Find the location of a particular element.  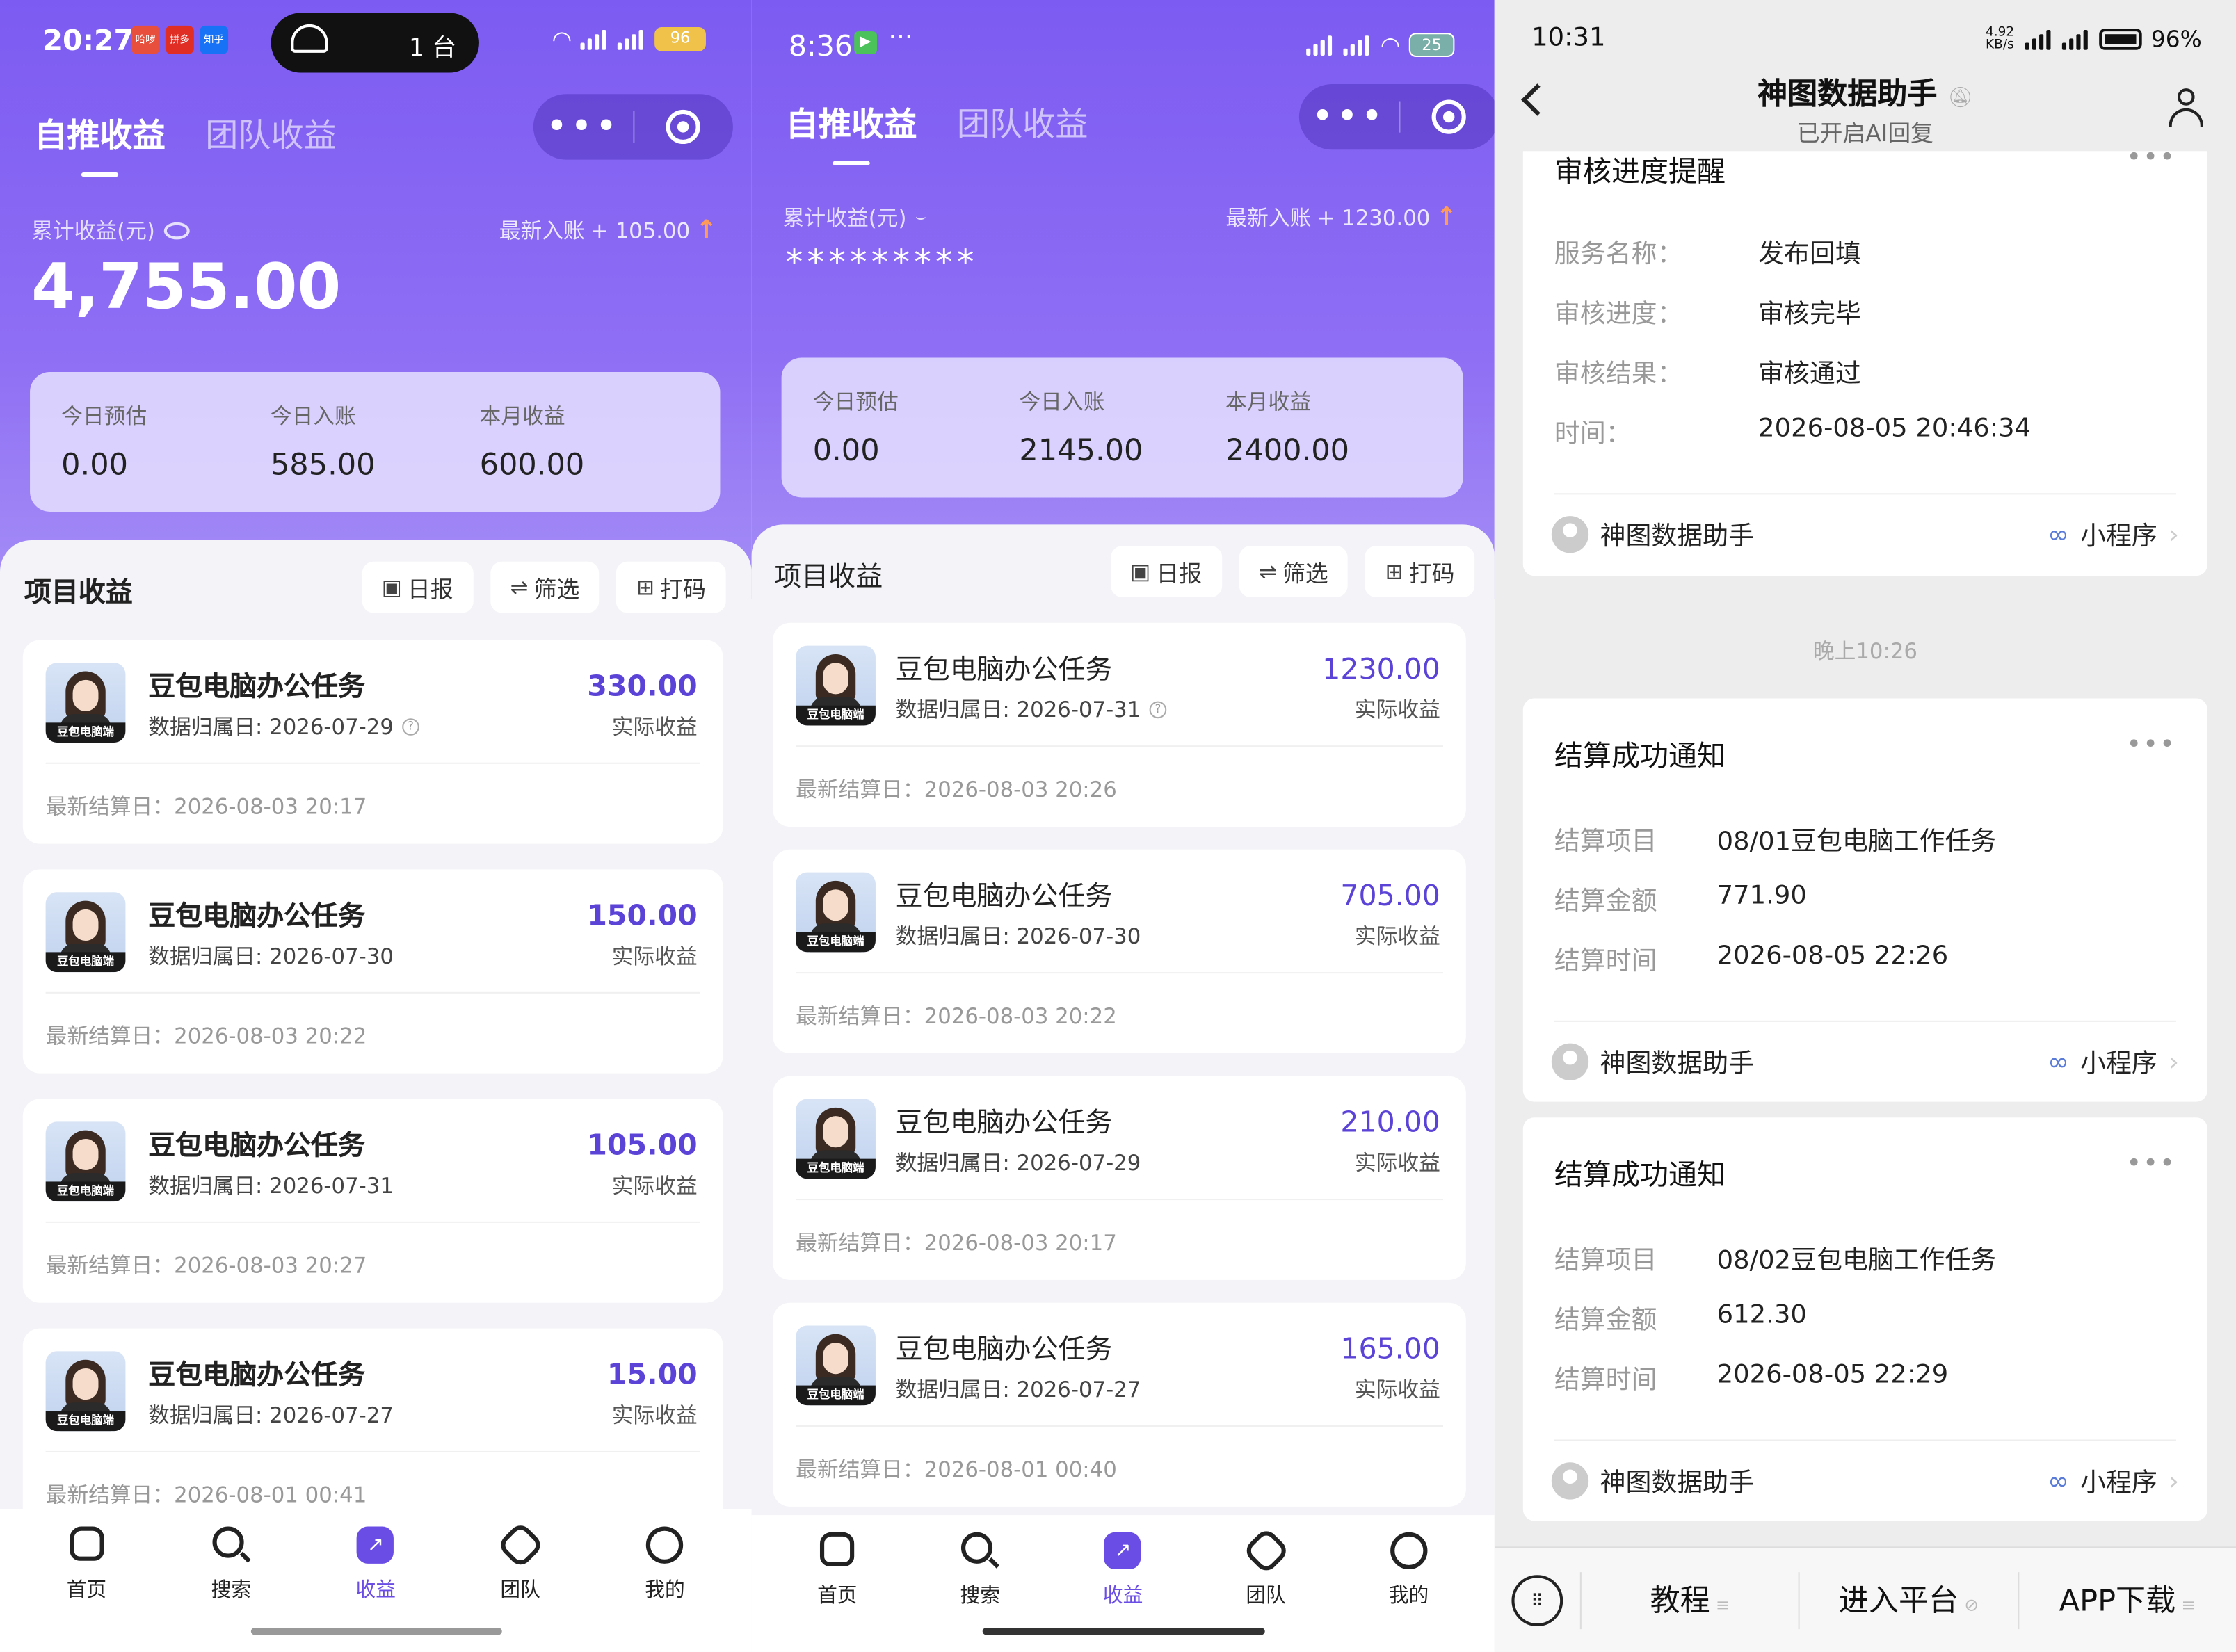

total-earnings: 4,755.00 is located at coordinates (186, 287).